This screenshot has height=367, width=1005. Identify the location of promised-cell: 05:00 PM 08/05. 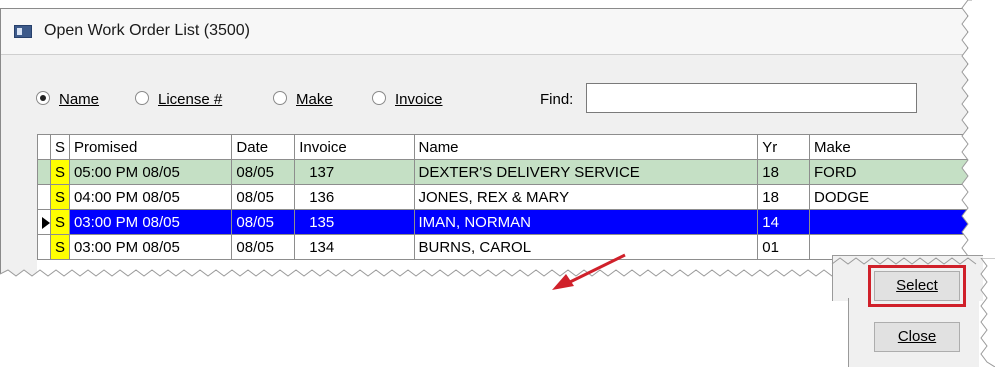
(150, 172).